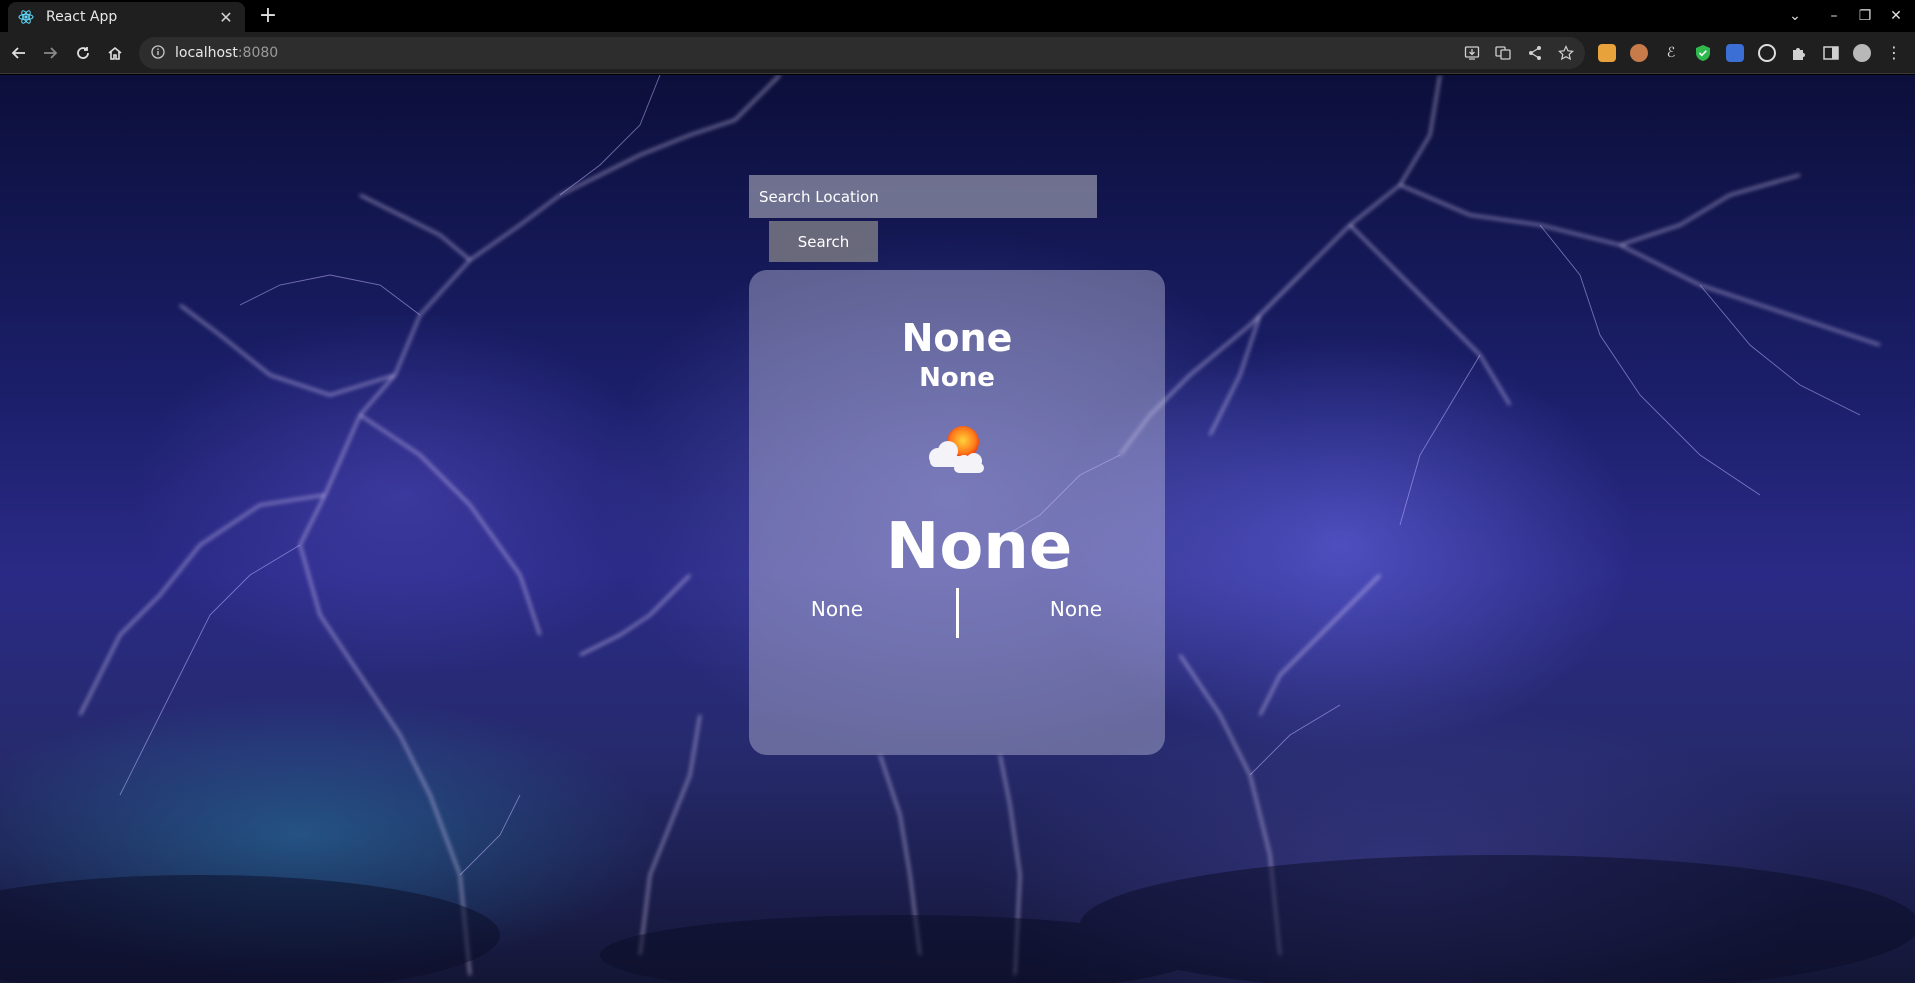 Image resolution: width=1915 pixels, height=983 pixels. What do you see at coordinates (1735, 53) in the screenshot?
I see `extension-translate-icon` at bounding box center [1735, 53].